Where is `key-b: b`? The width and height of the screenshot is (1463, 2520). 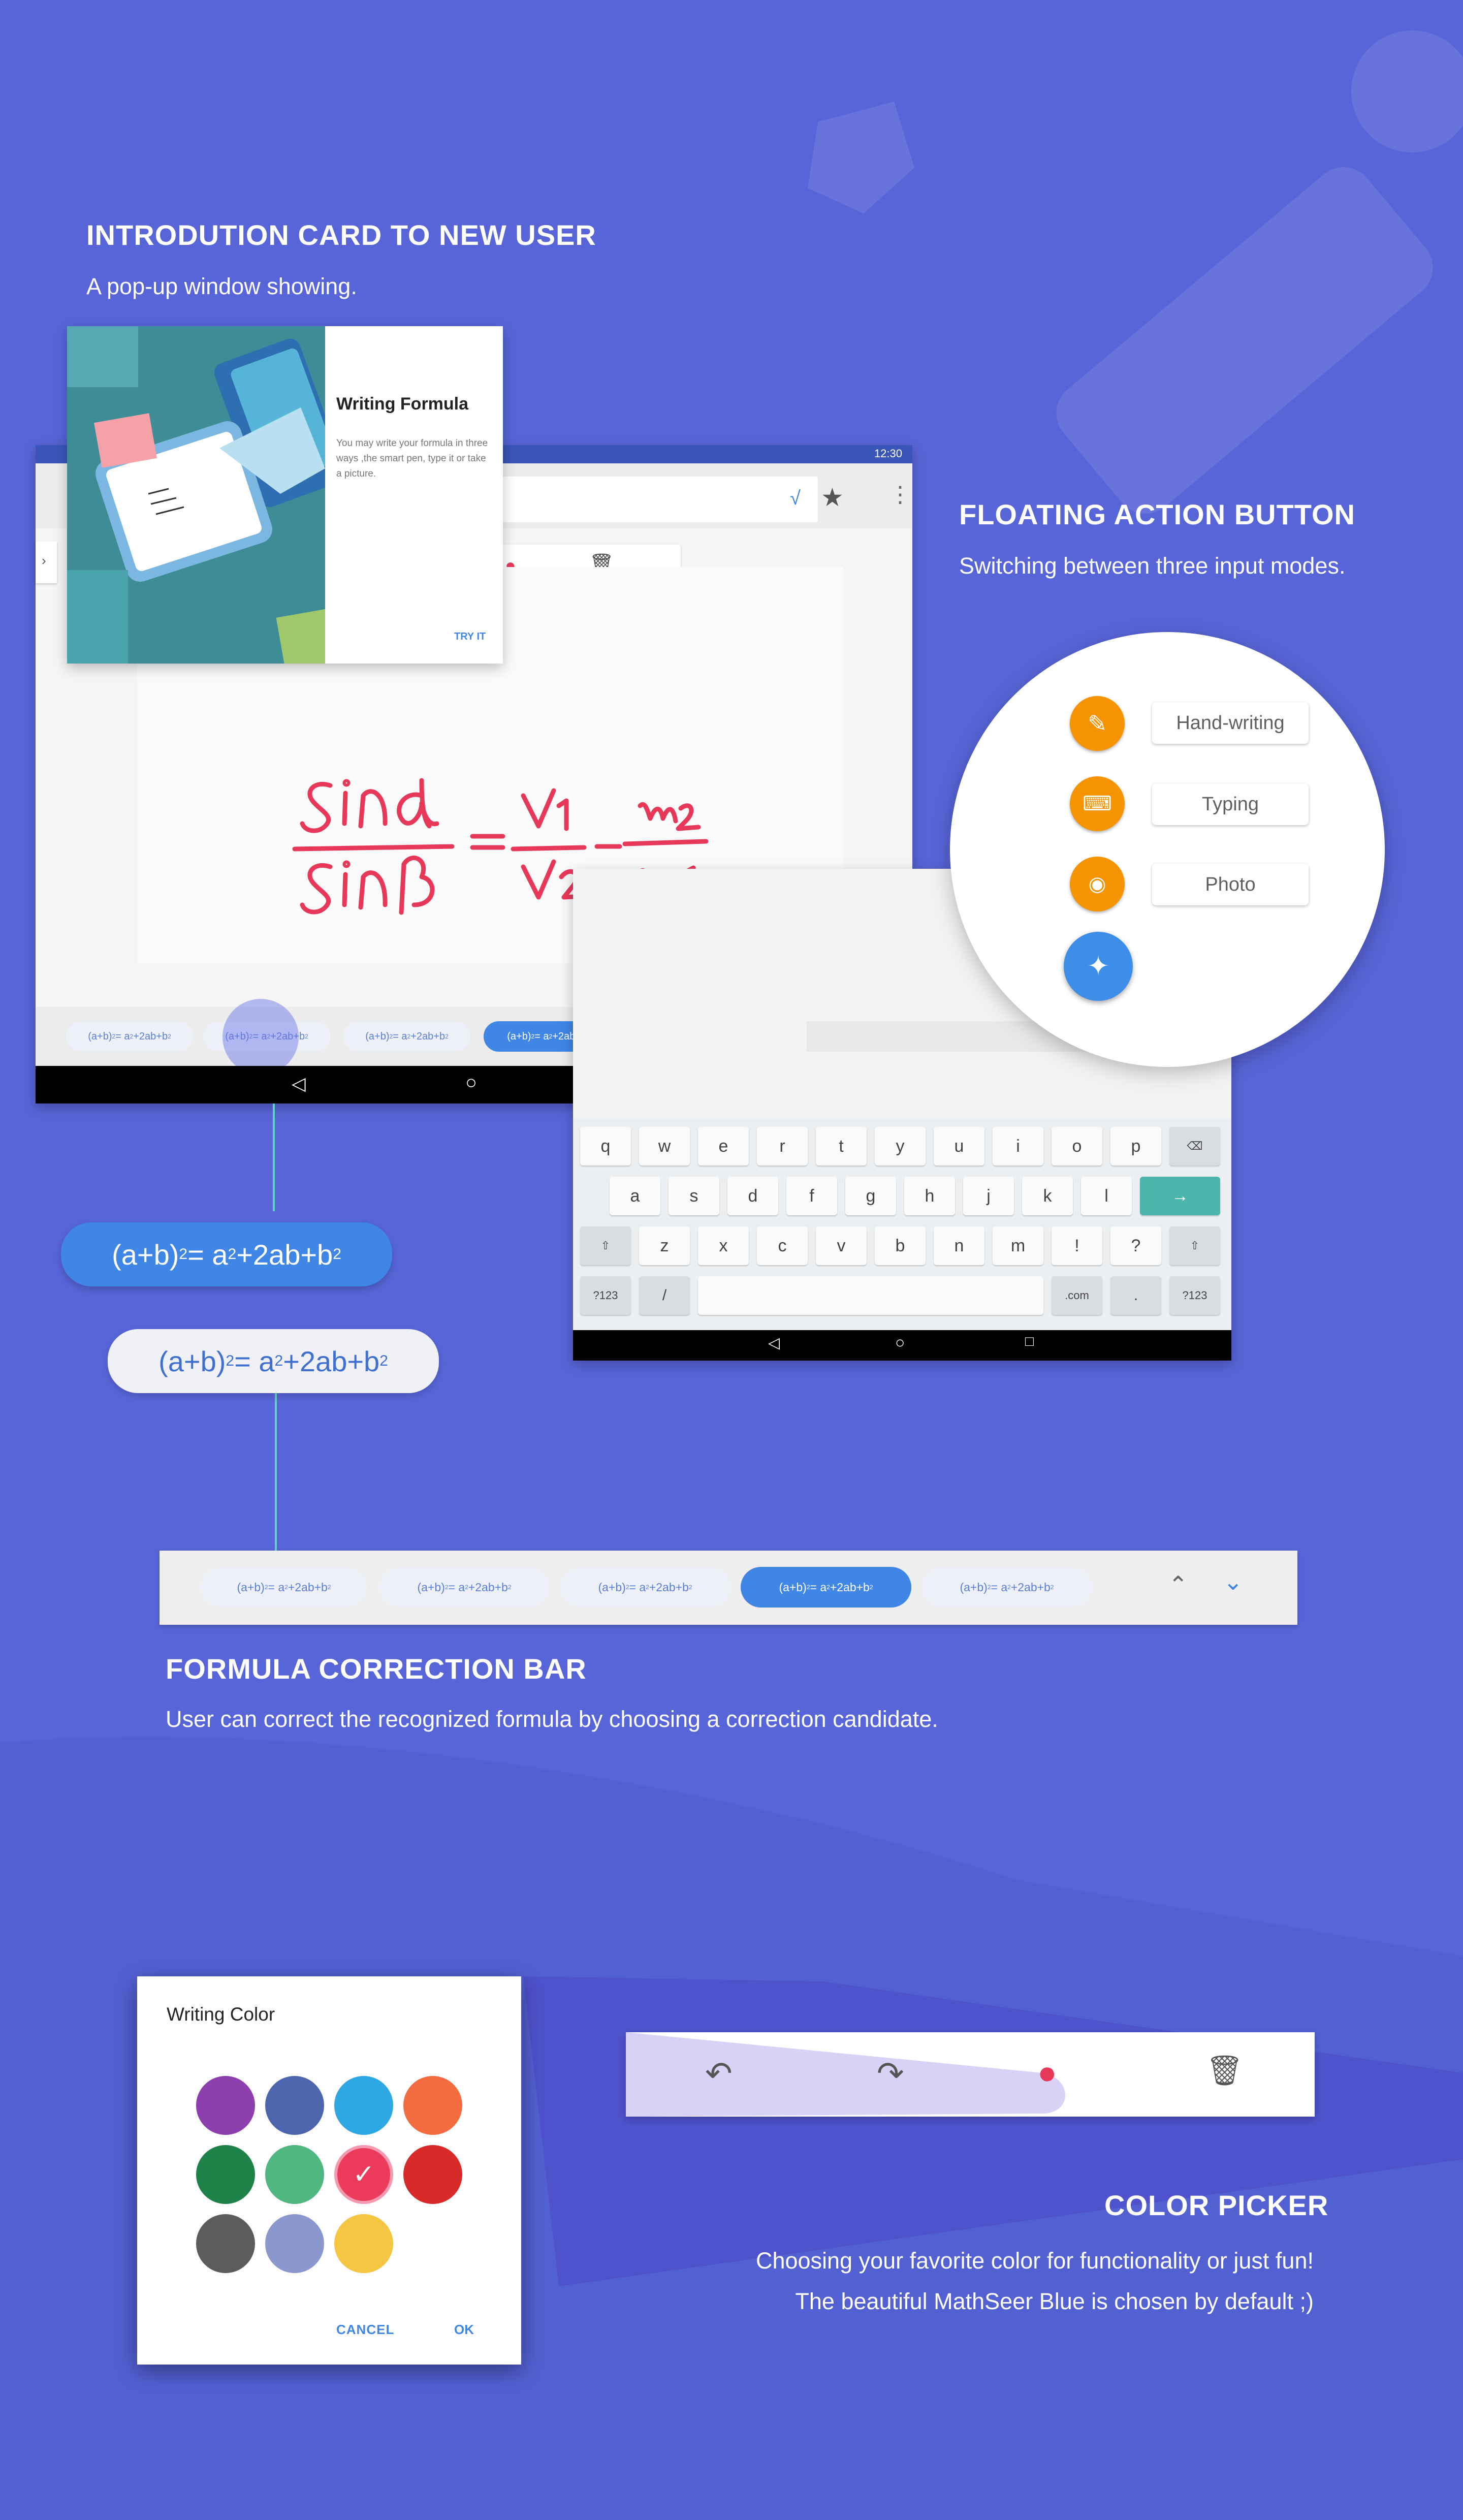 key-b: b is located at coordinates (900, 1245).